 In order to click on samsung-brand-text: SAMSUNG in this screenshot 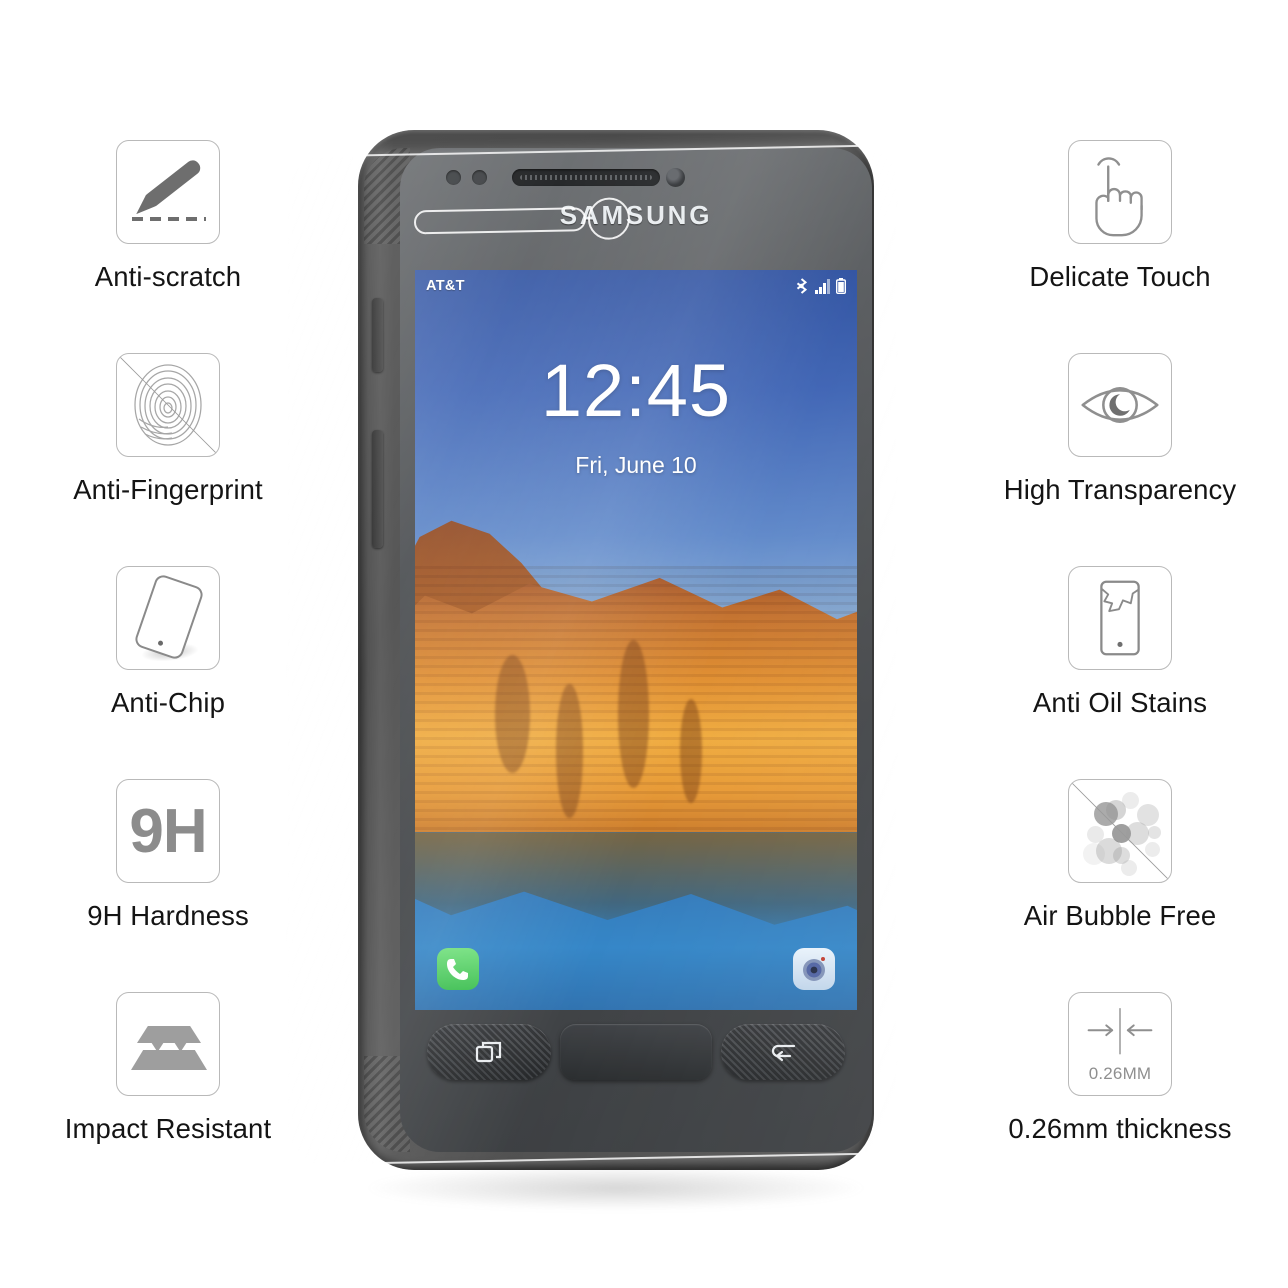, I will do `click(636, 215)`.